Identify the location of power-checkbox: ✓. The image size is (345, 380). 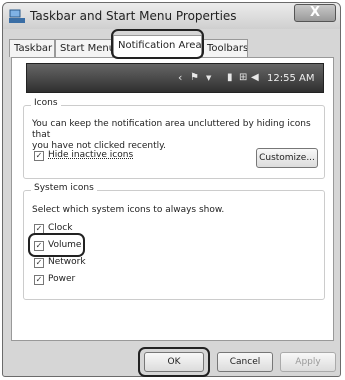
(39, 280).